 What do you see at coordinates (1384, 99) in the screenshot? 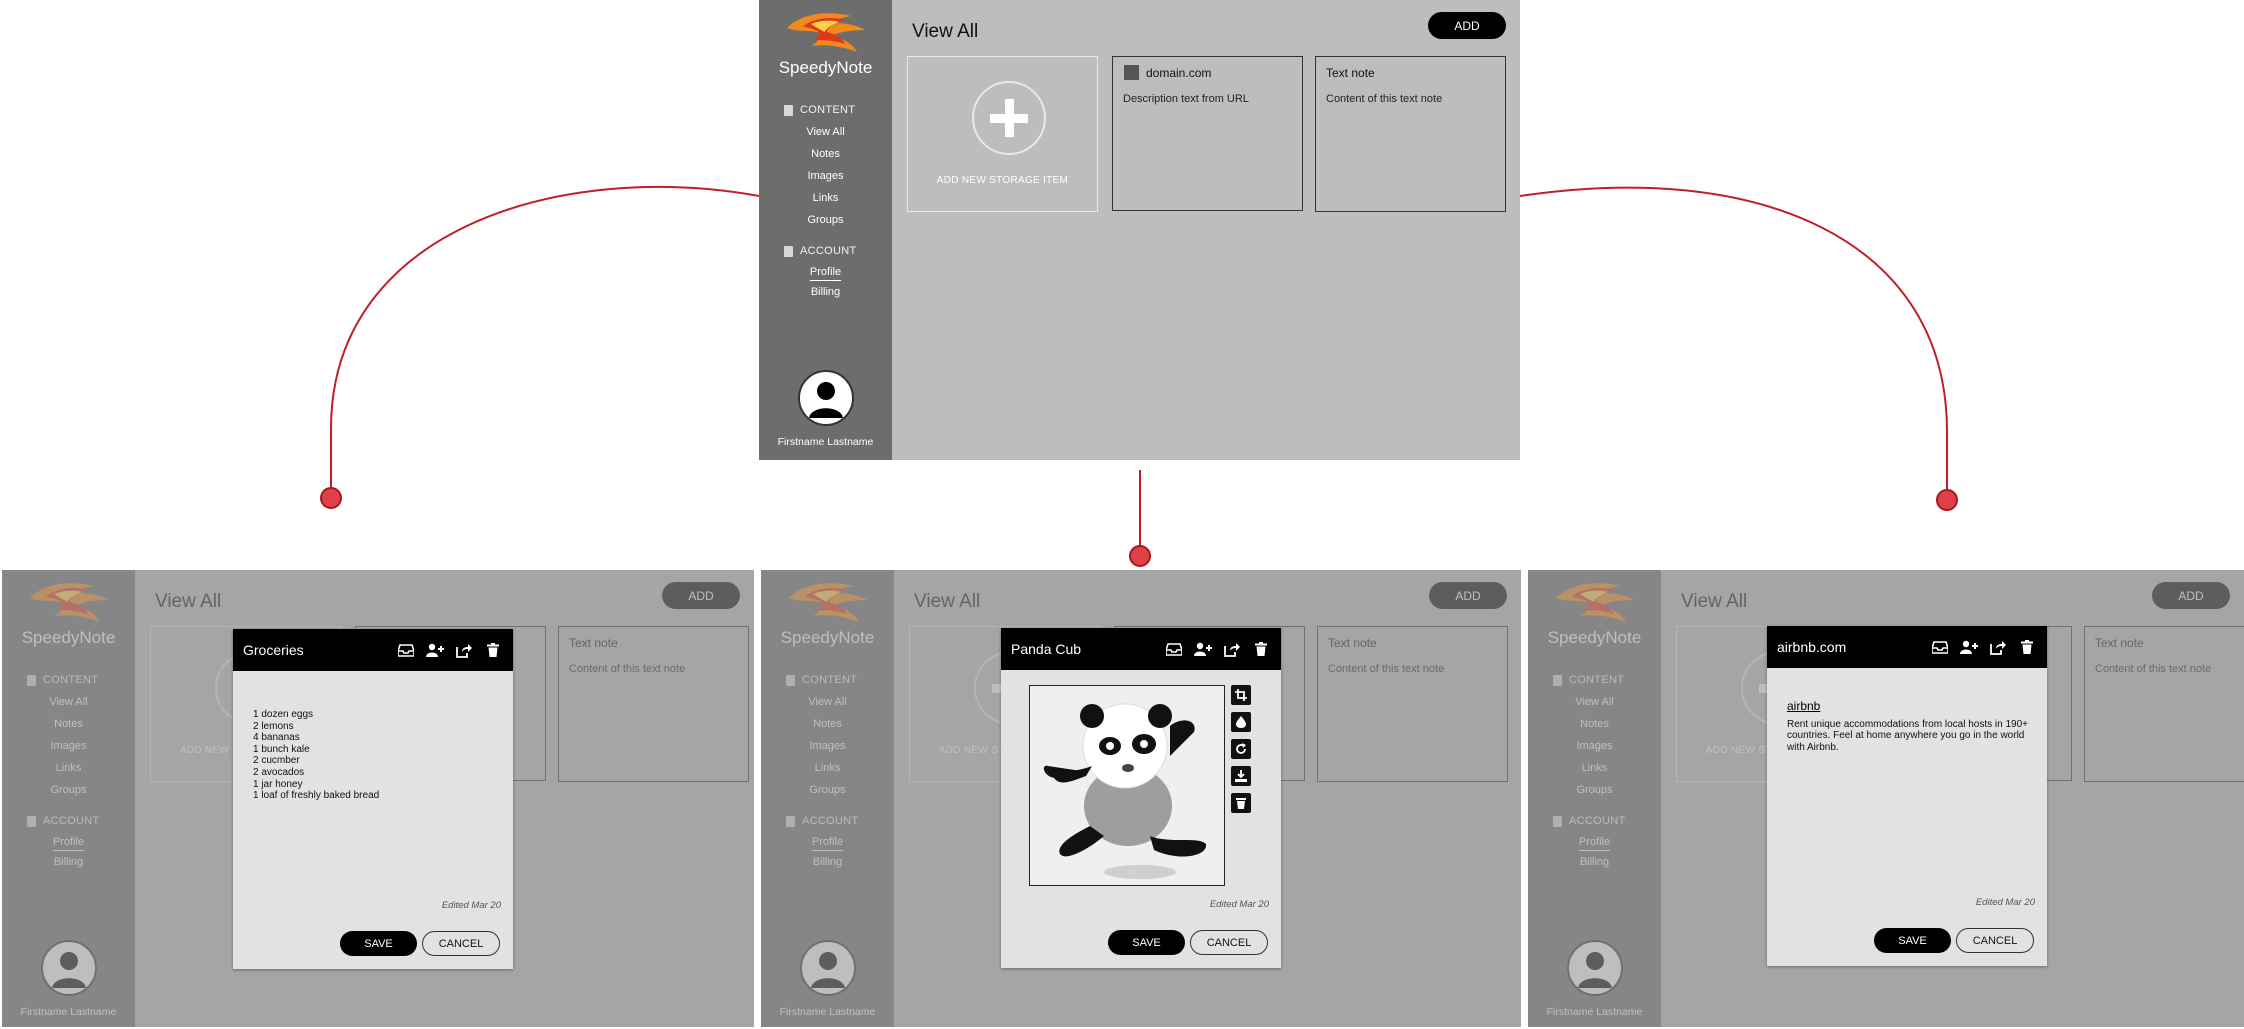
I see `text-card-description: Content of this text note` at bounding box center [1384, 99].